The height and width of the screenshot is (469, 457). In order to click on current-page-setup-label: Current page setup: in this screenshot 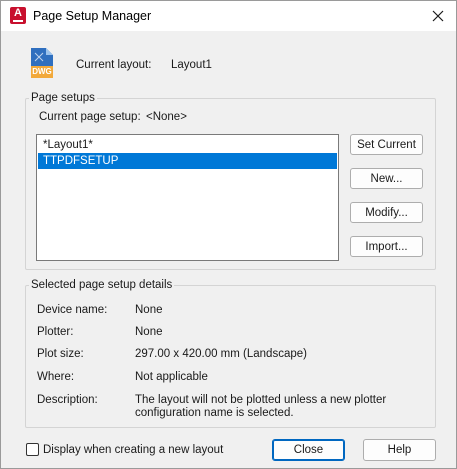, I will do `click(90, 117)`.